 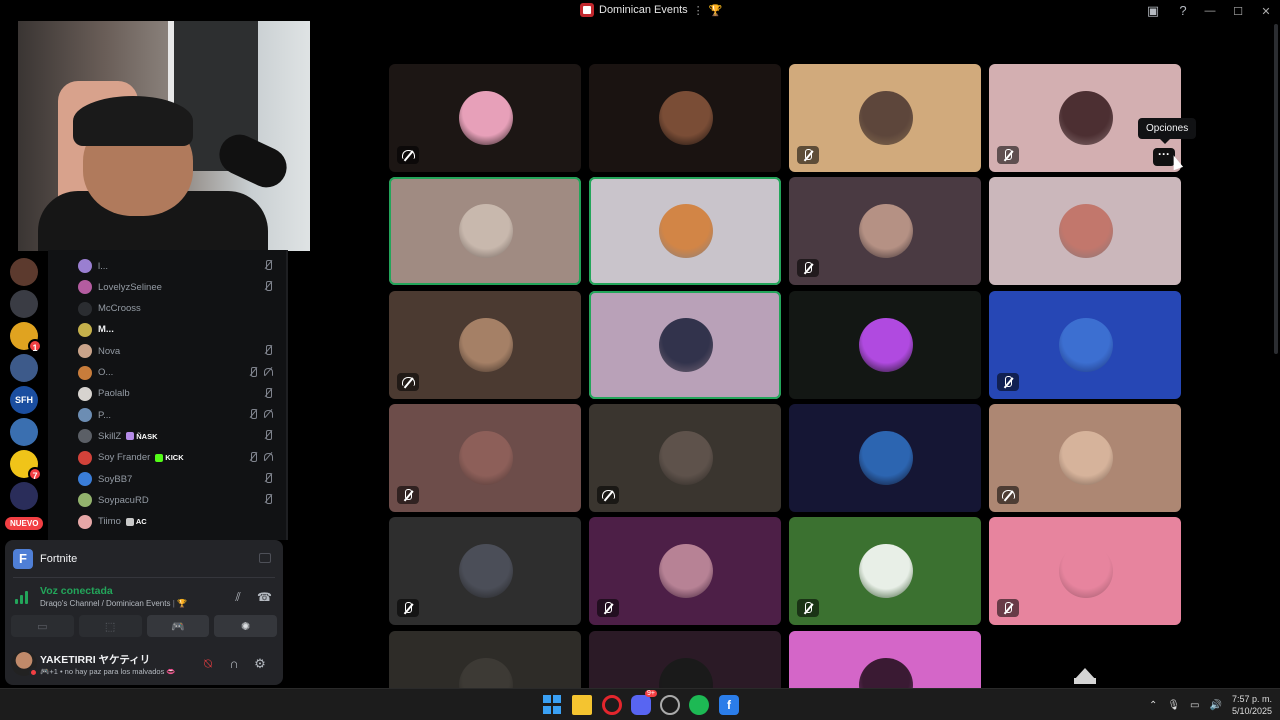 What do you see at coordinates (1276, 189) in the screenshot?
I see `scrollbar` at bounding box center [1276, 189].